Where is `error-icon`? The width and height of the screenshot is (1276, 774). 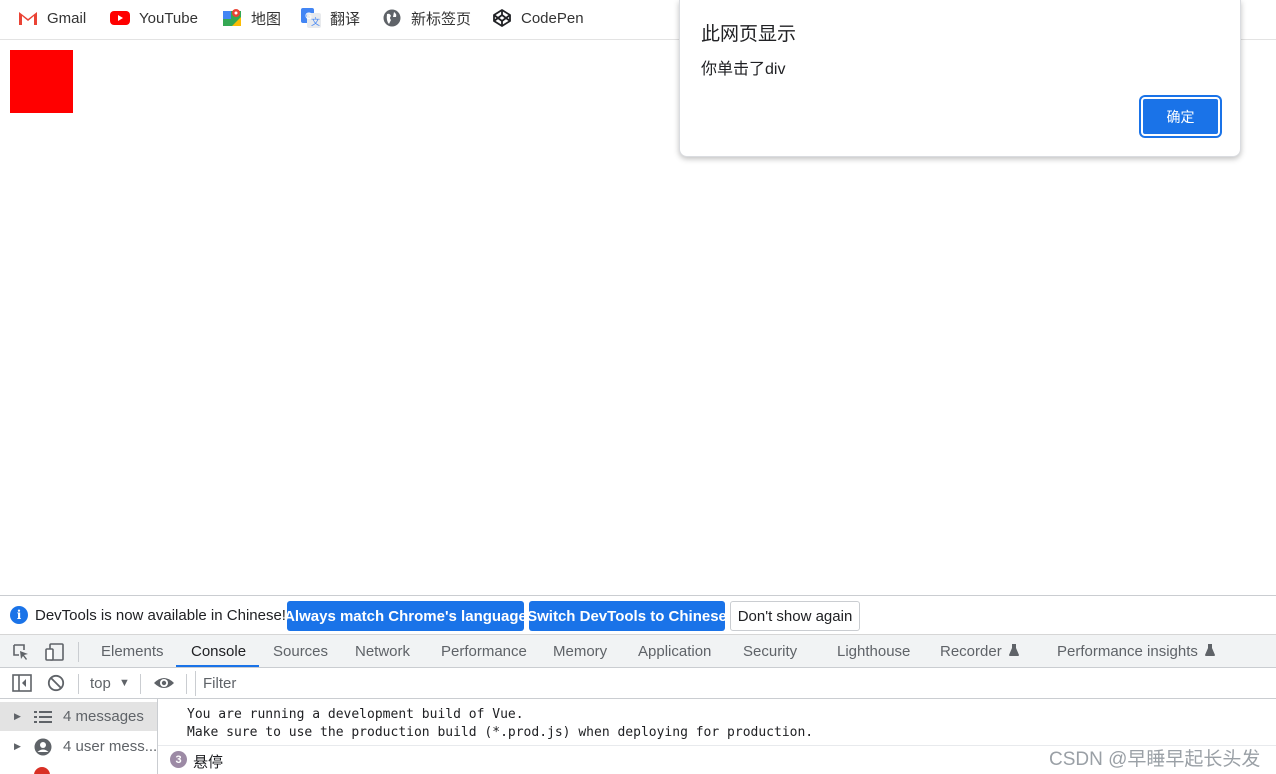
error-icon is located at coordinates (42, 770).